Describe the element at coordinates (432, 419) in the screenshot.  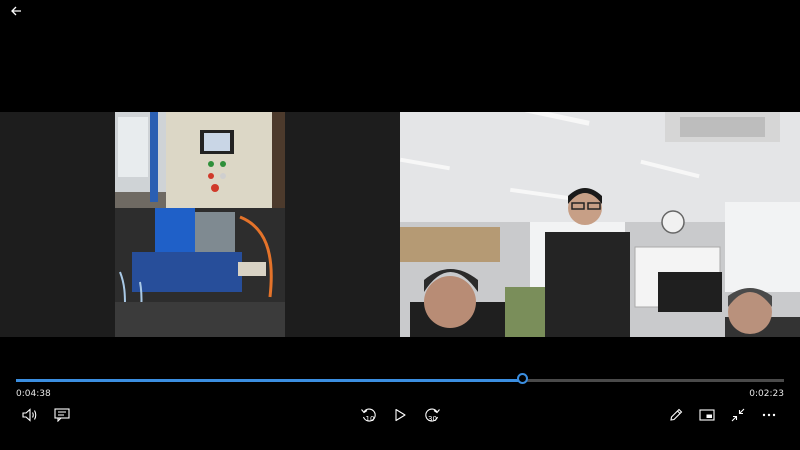
I see `skip-forward-seconds: 30` at that location.